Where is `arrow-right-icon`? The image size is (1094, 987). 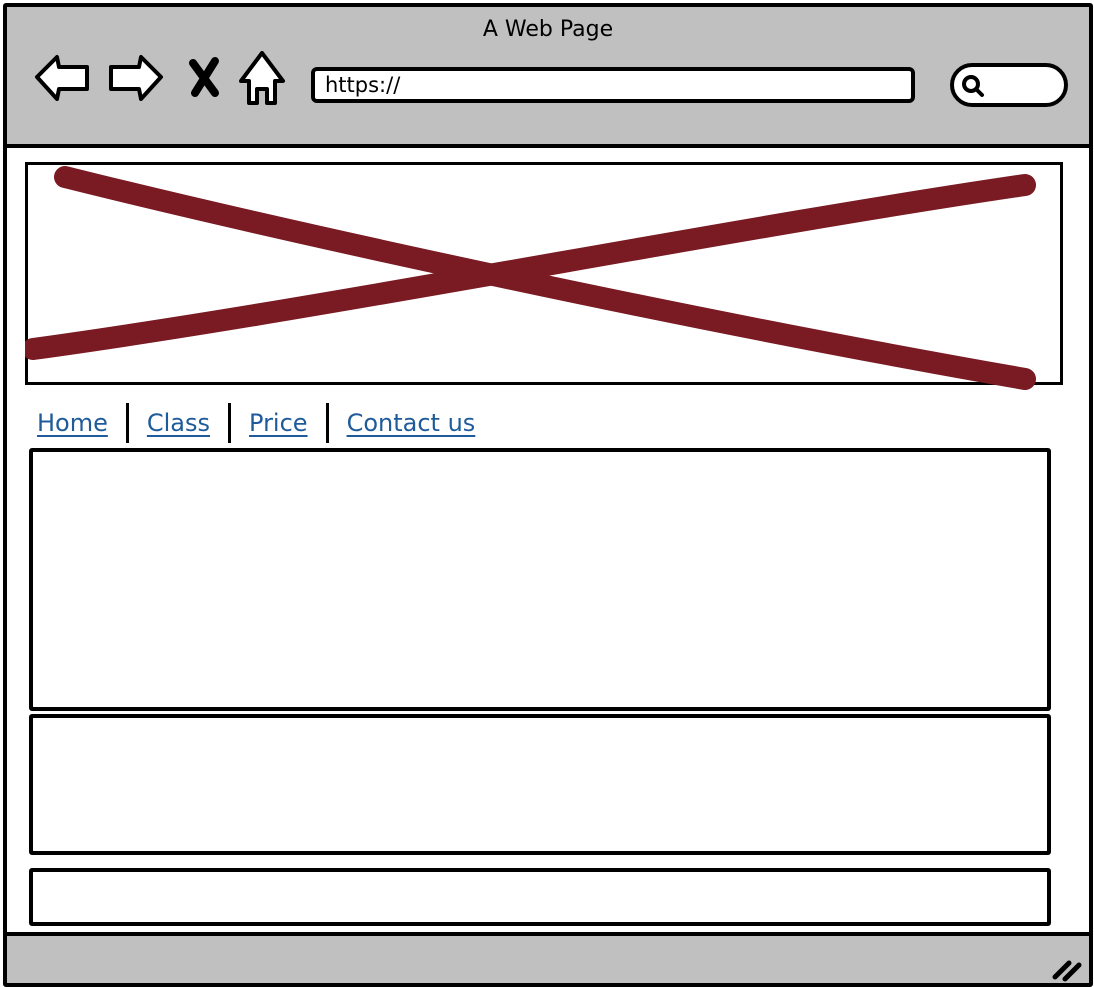 arrow-right-icon is located at coordinates (136, 78).